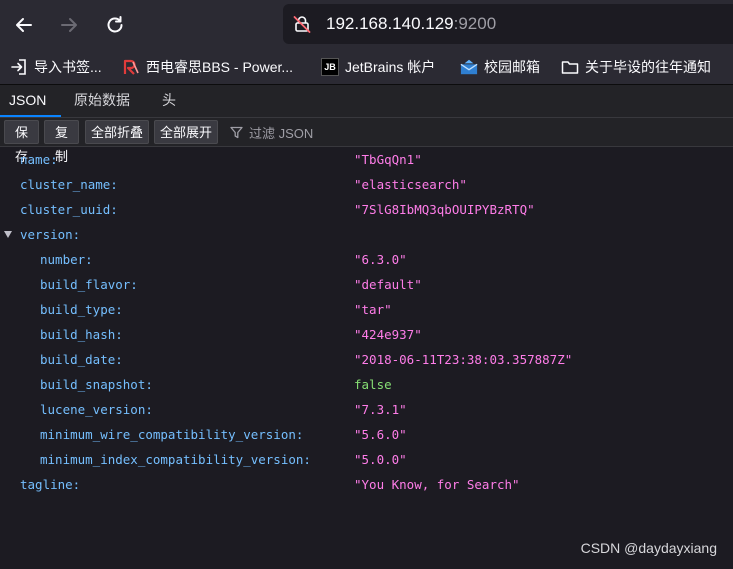 Image resolution: width=733 pixels, height=569 pixels. Describe the element at coordinates (388, 159) in the screenshot. I see `json-value: "TbGqQn1"` at that location.